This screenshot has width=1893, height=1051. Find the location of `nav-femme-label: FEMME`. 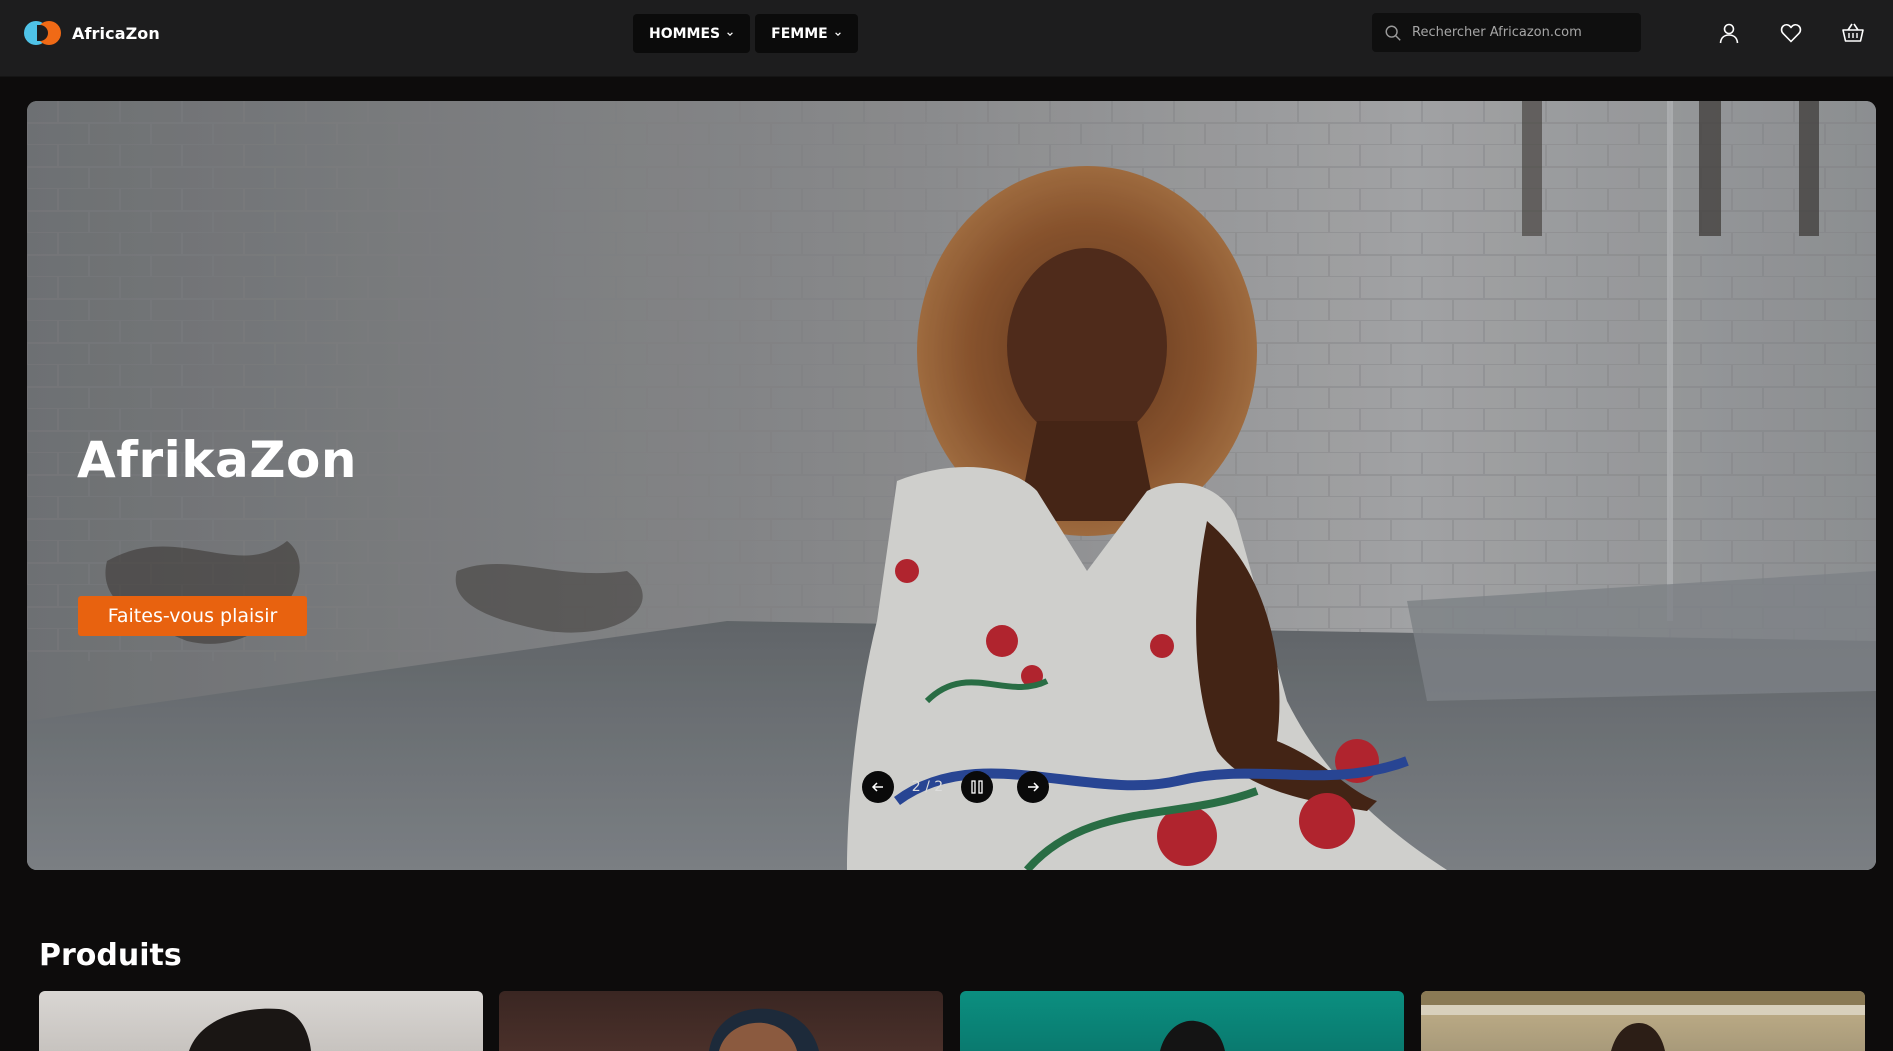

nav-femme-label: FEMME is located at coordinates (799, 33).